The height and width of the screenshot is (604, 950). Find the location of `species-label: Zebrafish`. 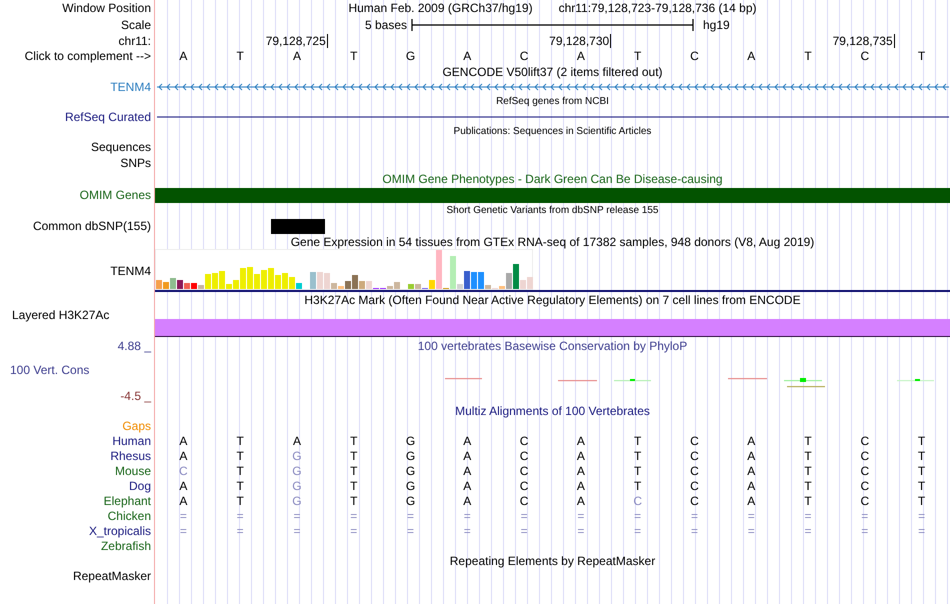

species-label: Zebrafish is located at coordinates (125, 545).